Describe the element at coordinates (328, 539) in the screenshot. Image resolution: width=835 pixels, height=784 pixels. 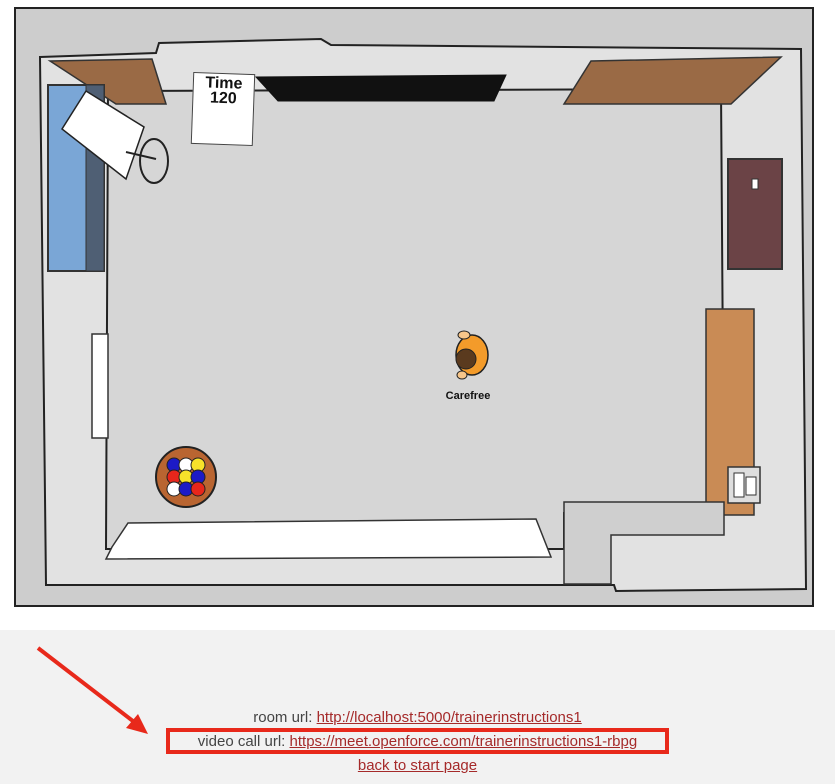
I see `floor-mat` at that location.